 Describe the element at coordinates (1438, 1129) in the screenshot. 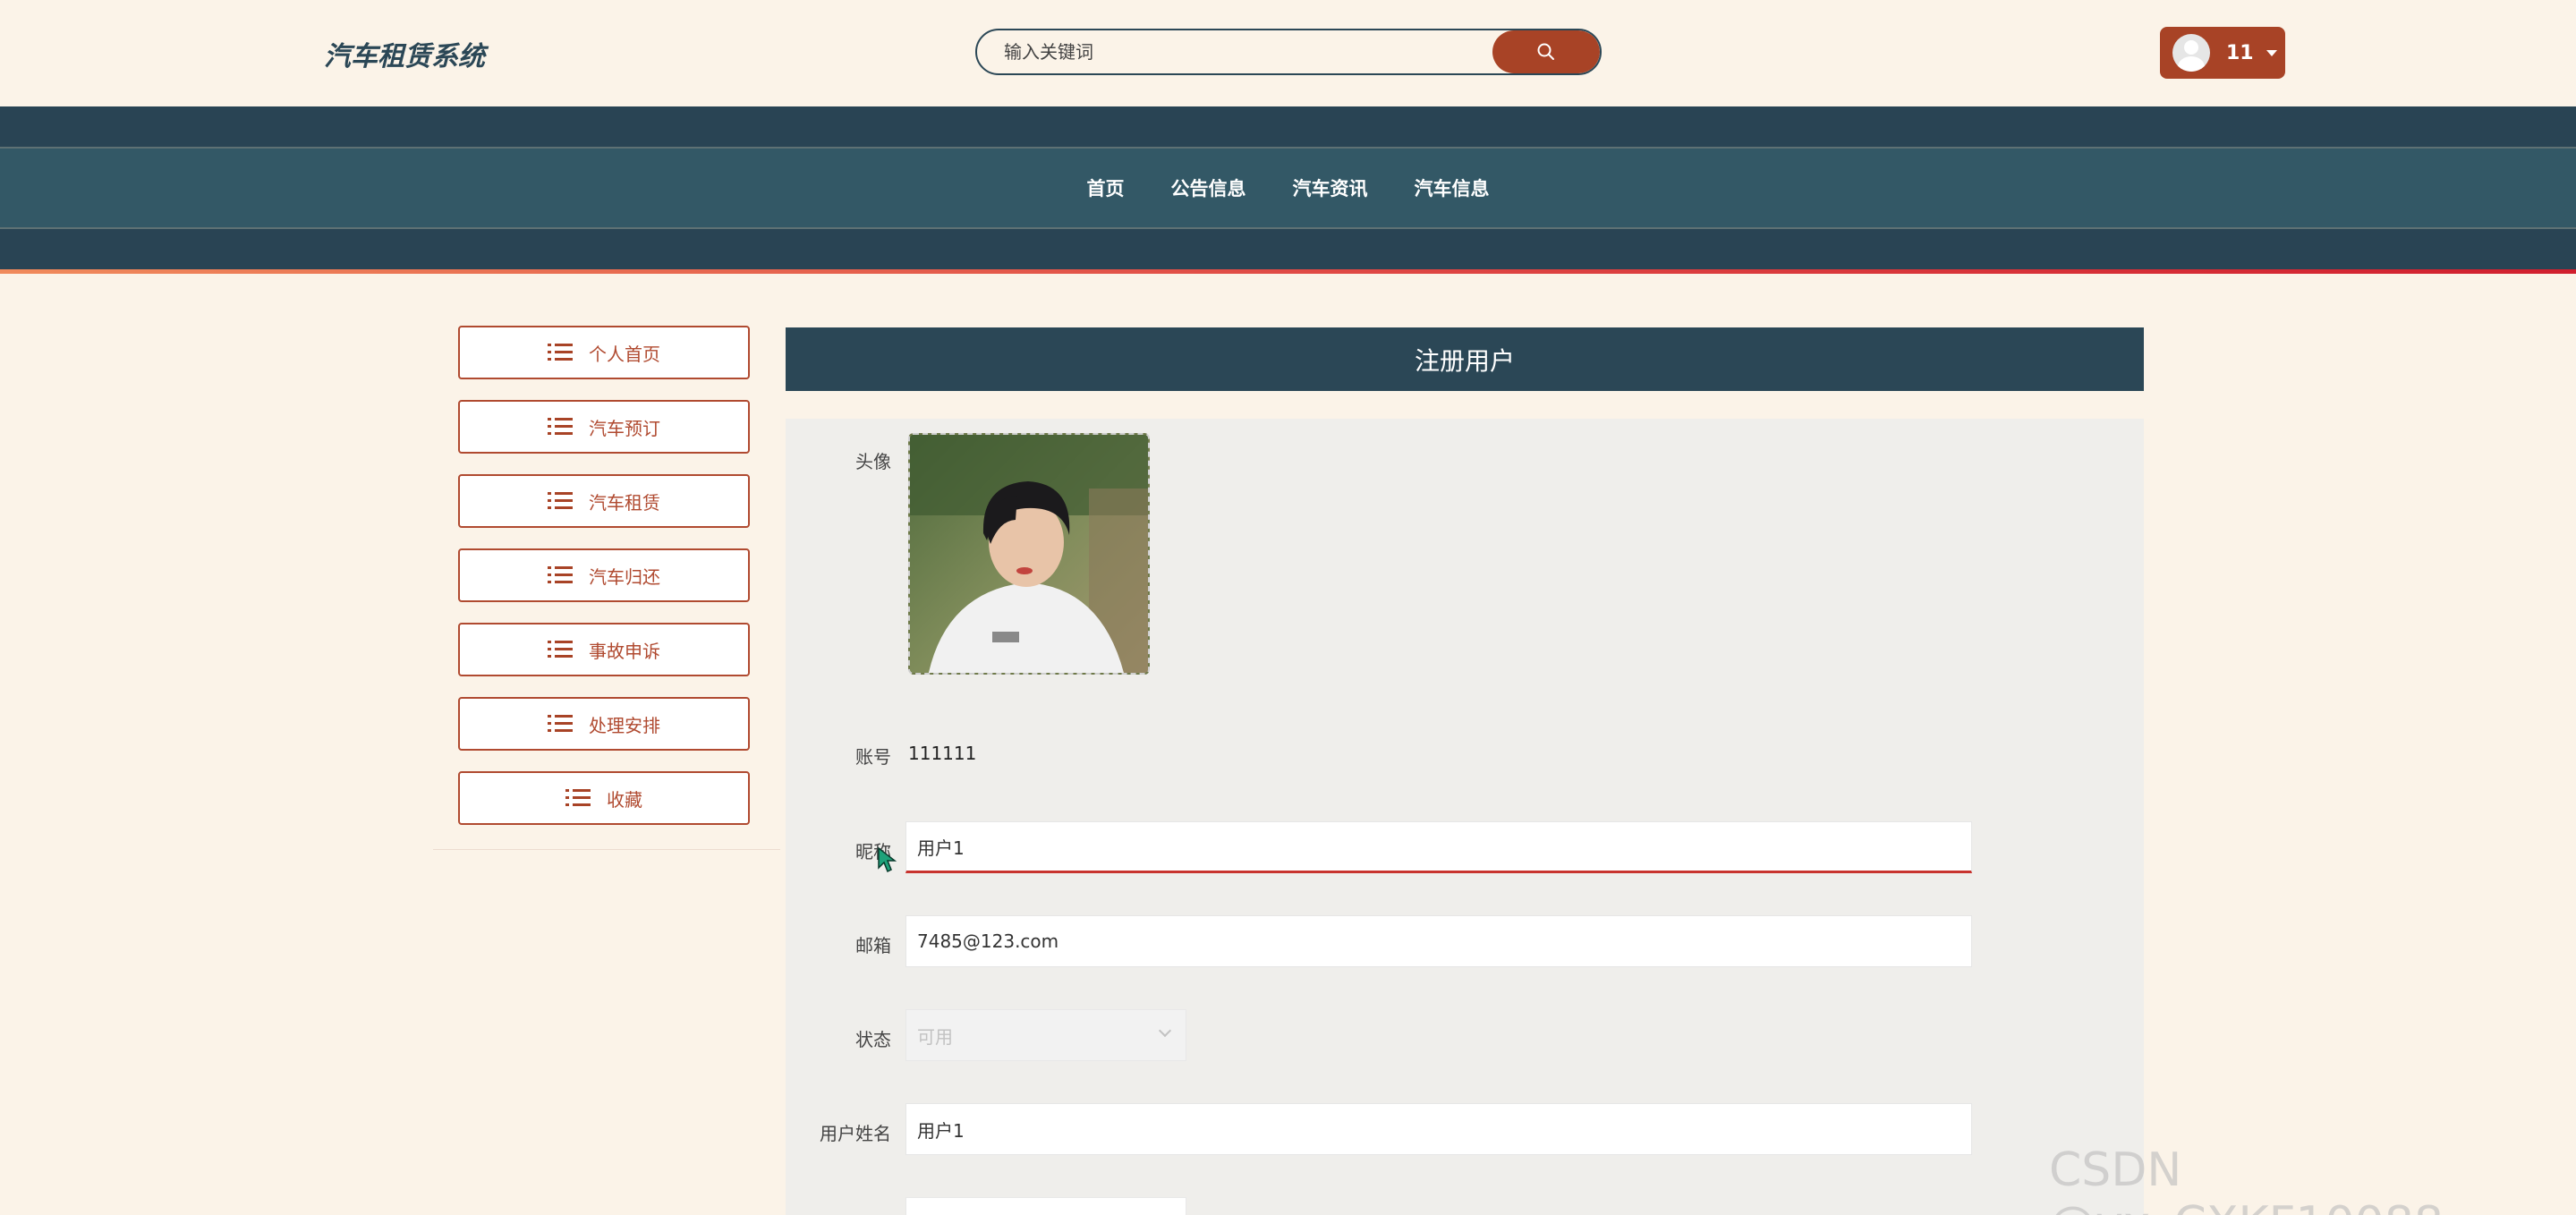

I see `realname-input` at that location.